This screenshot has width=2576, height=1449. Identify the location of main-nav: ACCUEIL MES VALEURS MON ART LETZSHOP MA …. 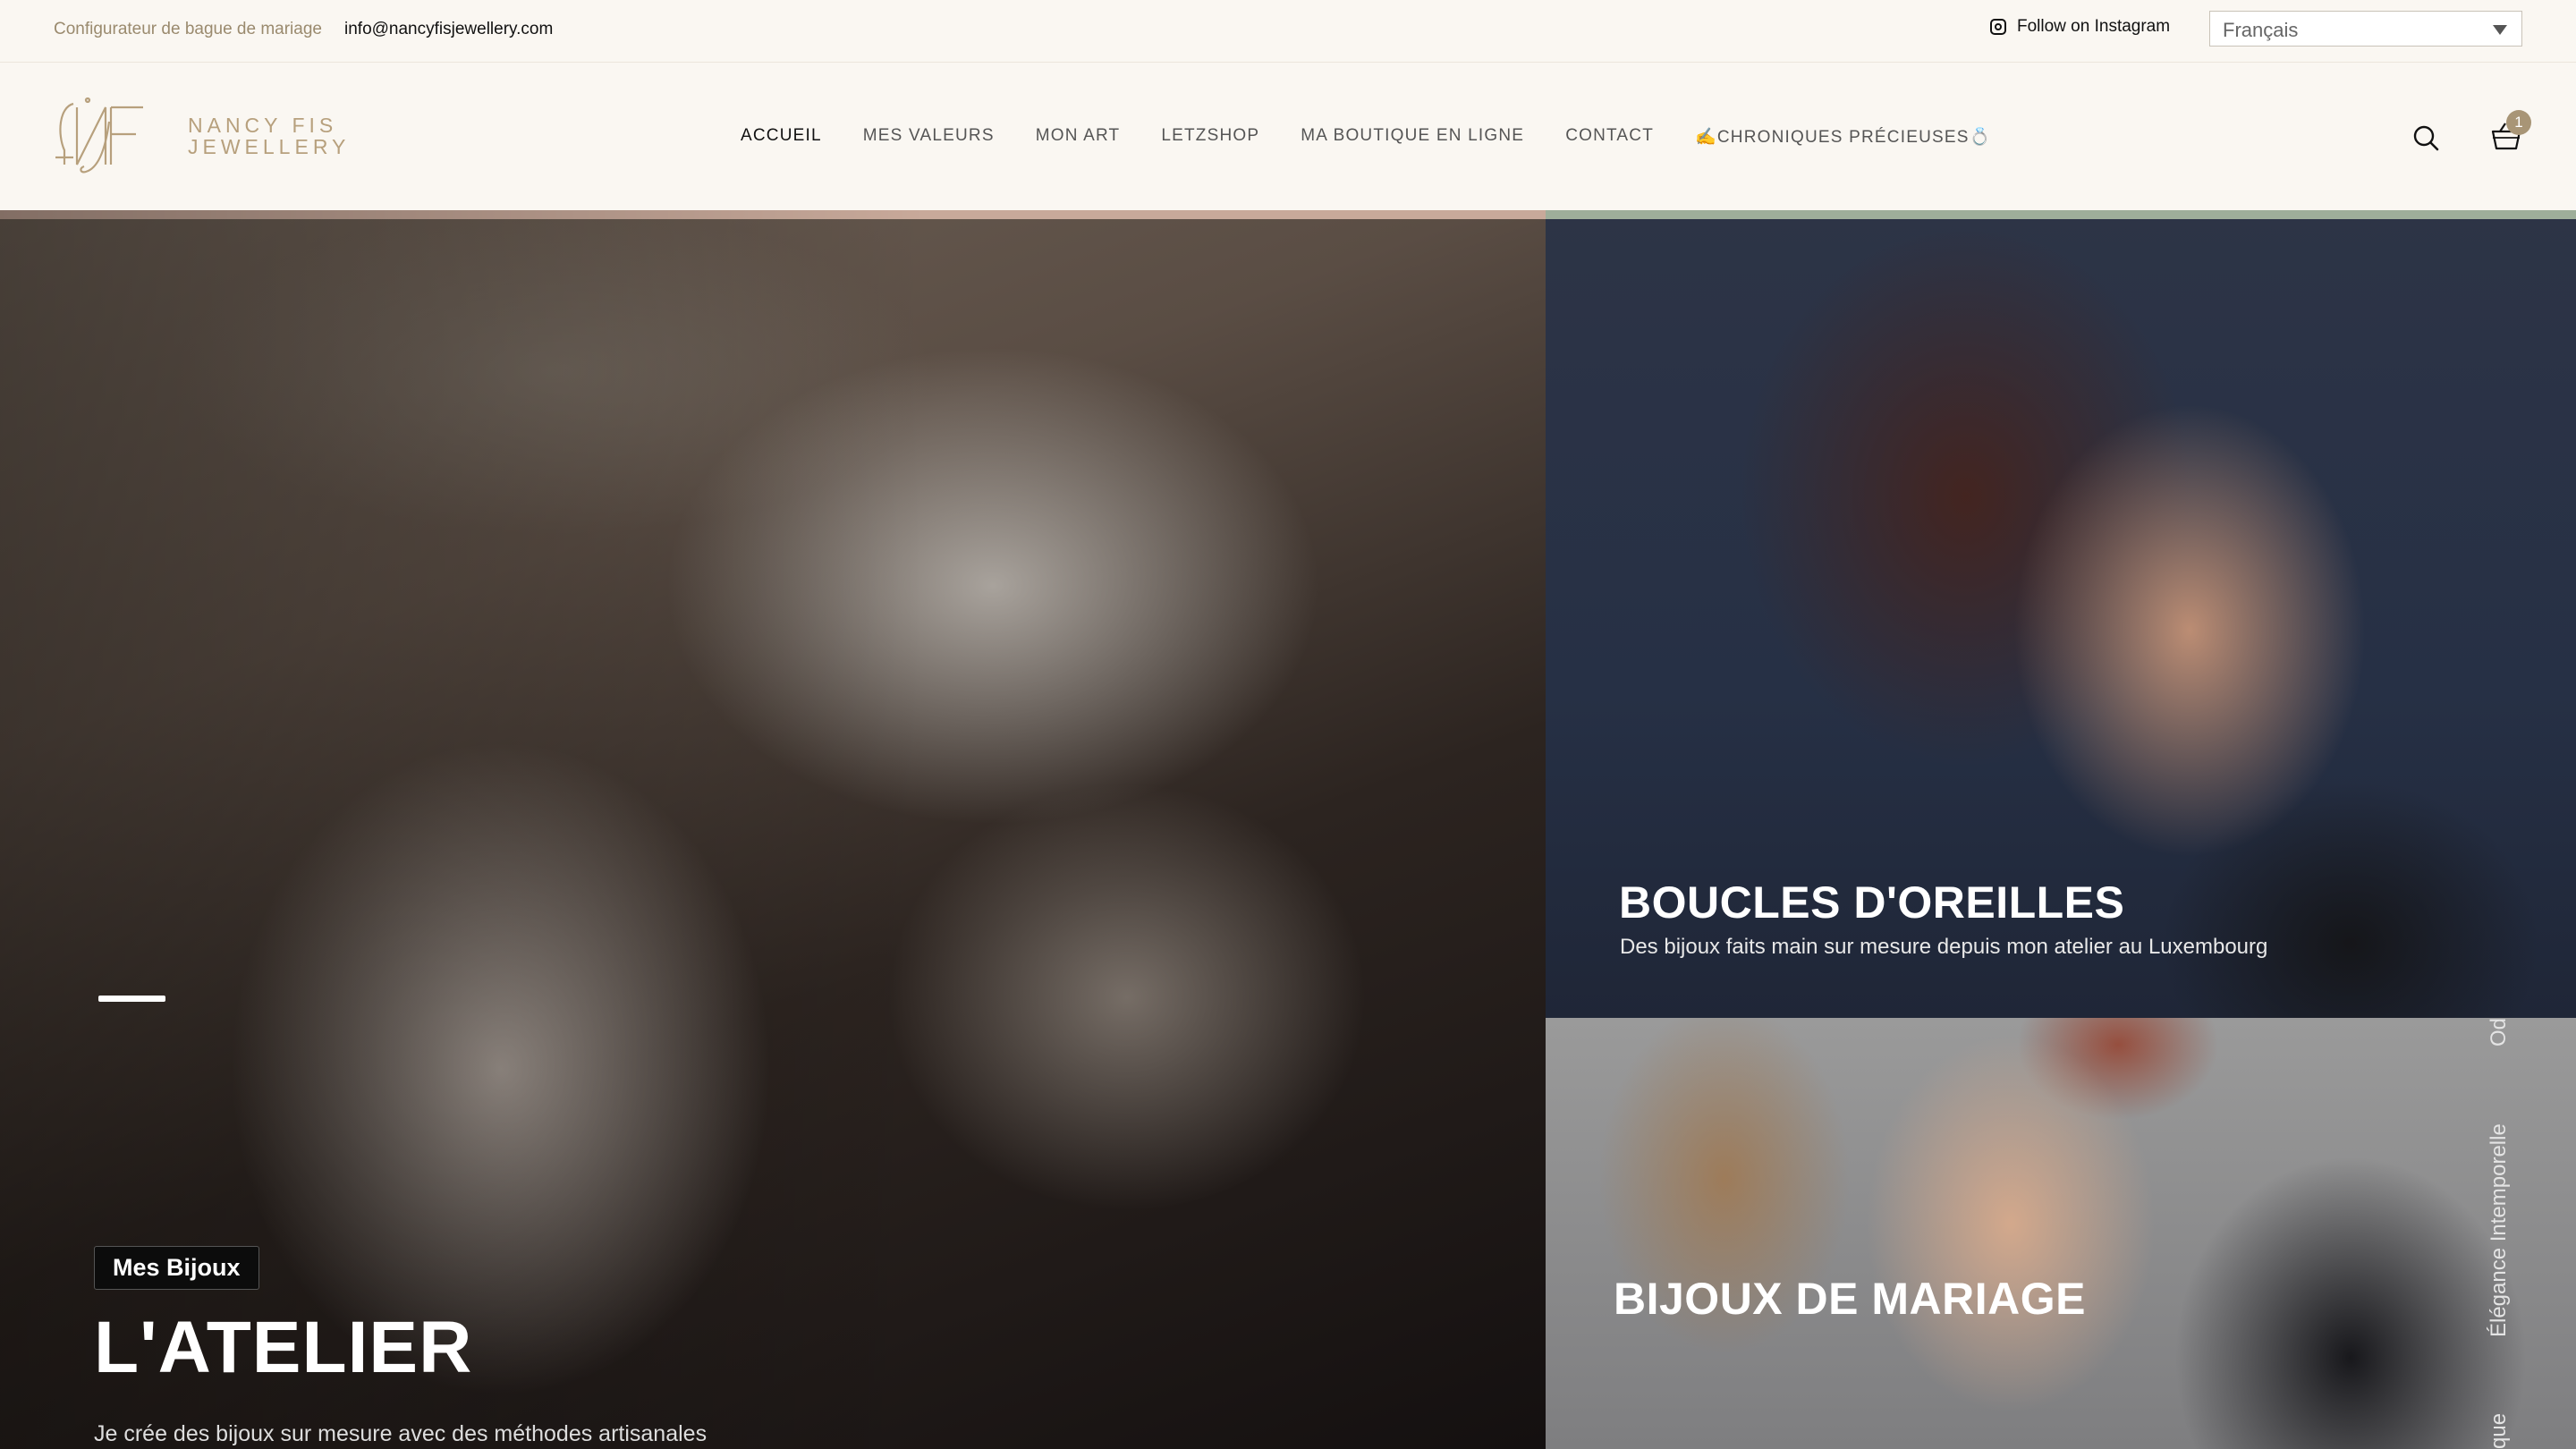
(1366, 137).